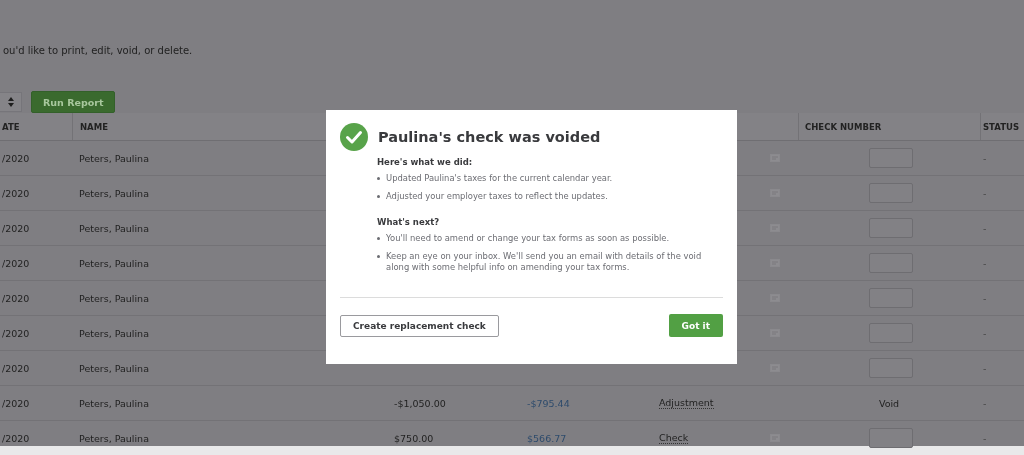 Image resolution: width=1024 pixels, height=455 pixels. What do you see at coordinates (547, 438) in the screenshot?
I see `net-pay-link: $566.77` at bounding box center [547, 438].